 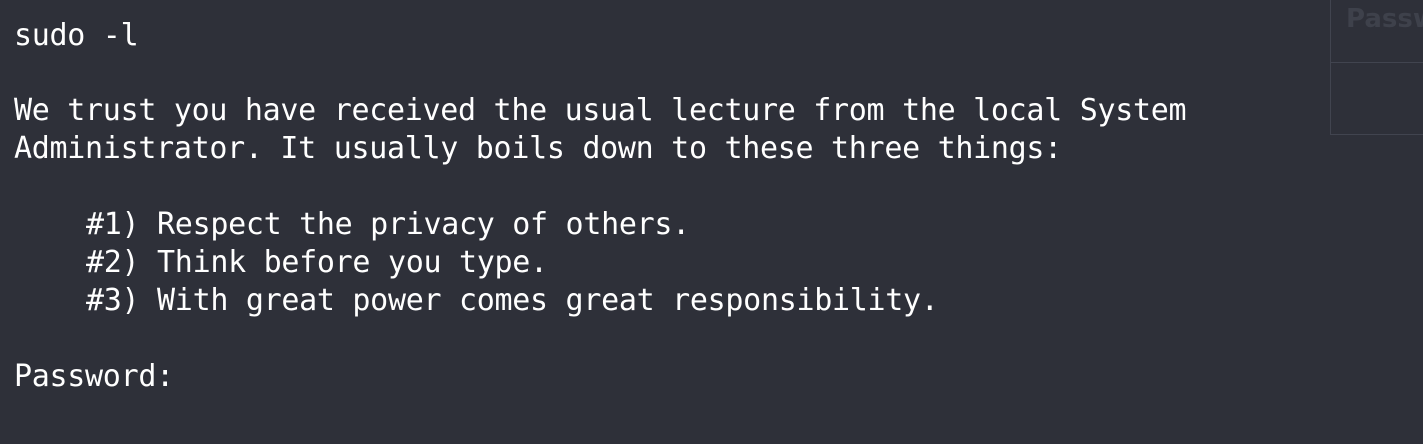 What do you see at coordinates (94, 377) in the screenshot?
I see `password-prompt: Password:` at bounding box center [94, 377].